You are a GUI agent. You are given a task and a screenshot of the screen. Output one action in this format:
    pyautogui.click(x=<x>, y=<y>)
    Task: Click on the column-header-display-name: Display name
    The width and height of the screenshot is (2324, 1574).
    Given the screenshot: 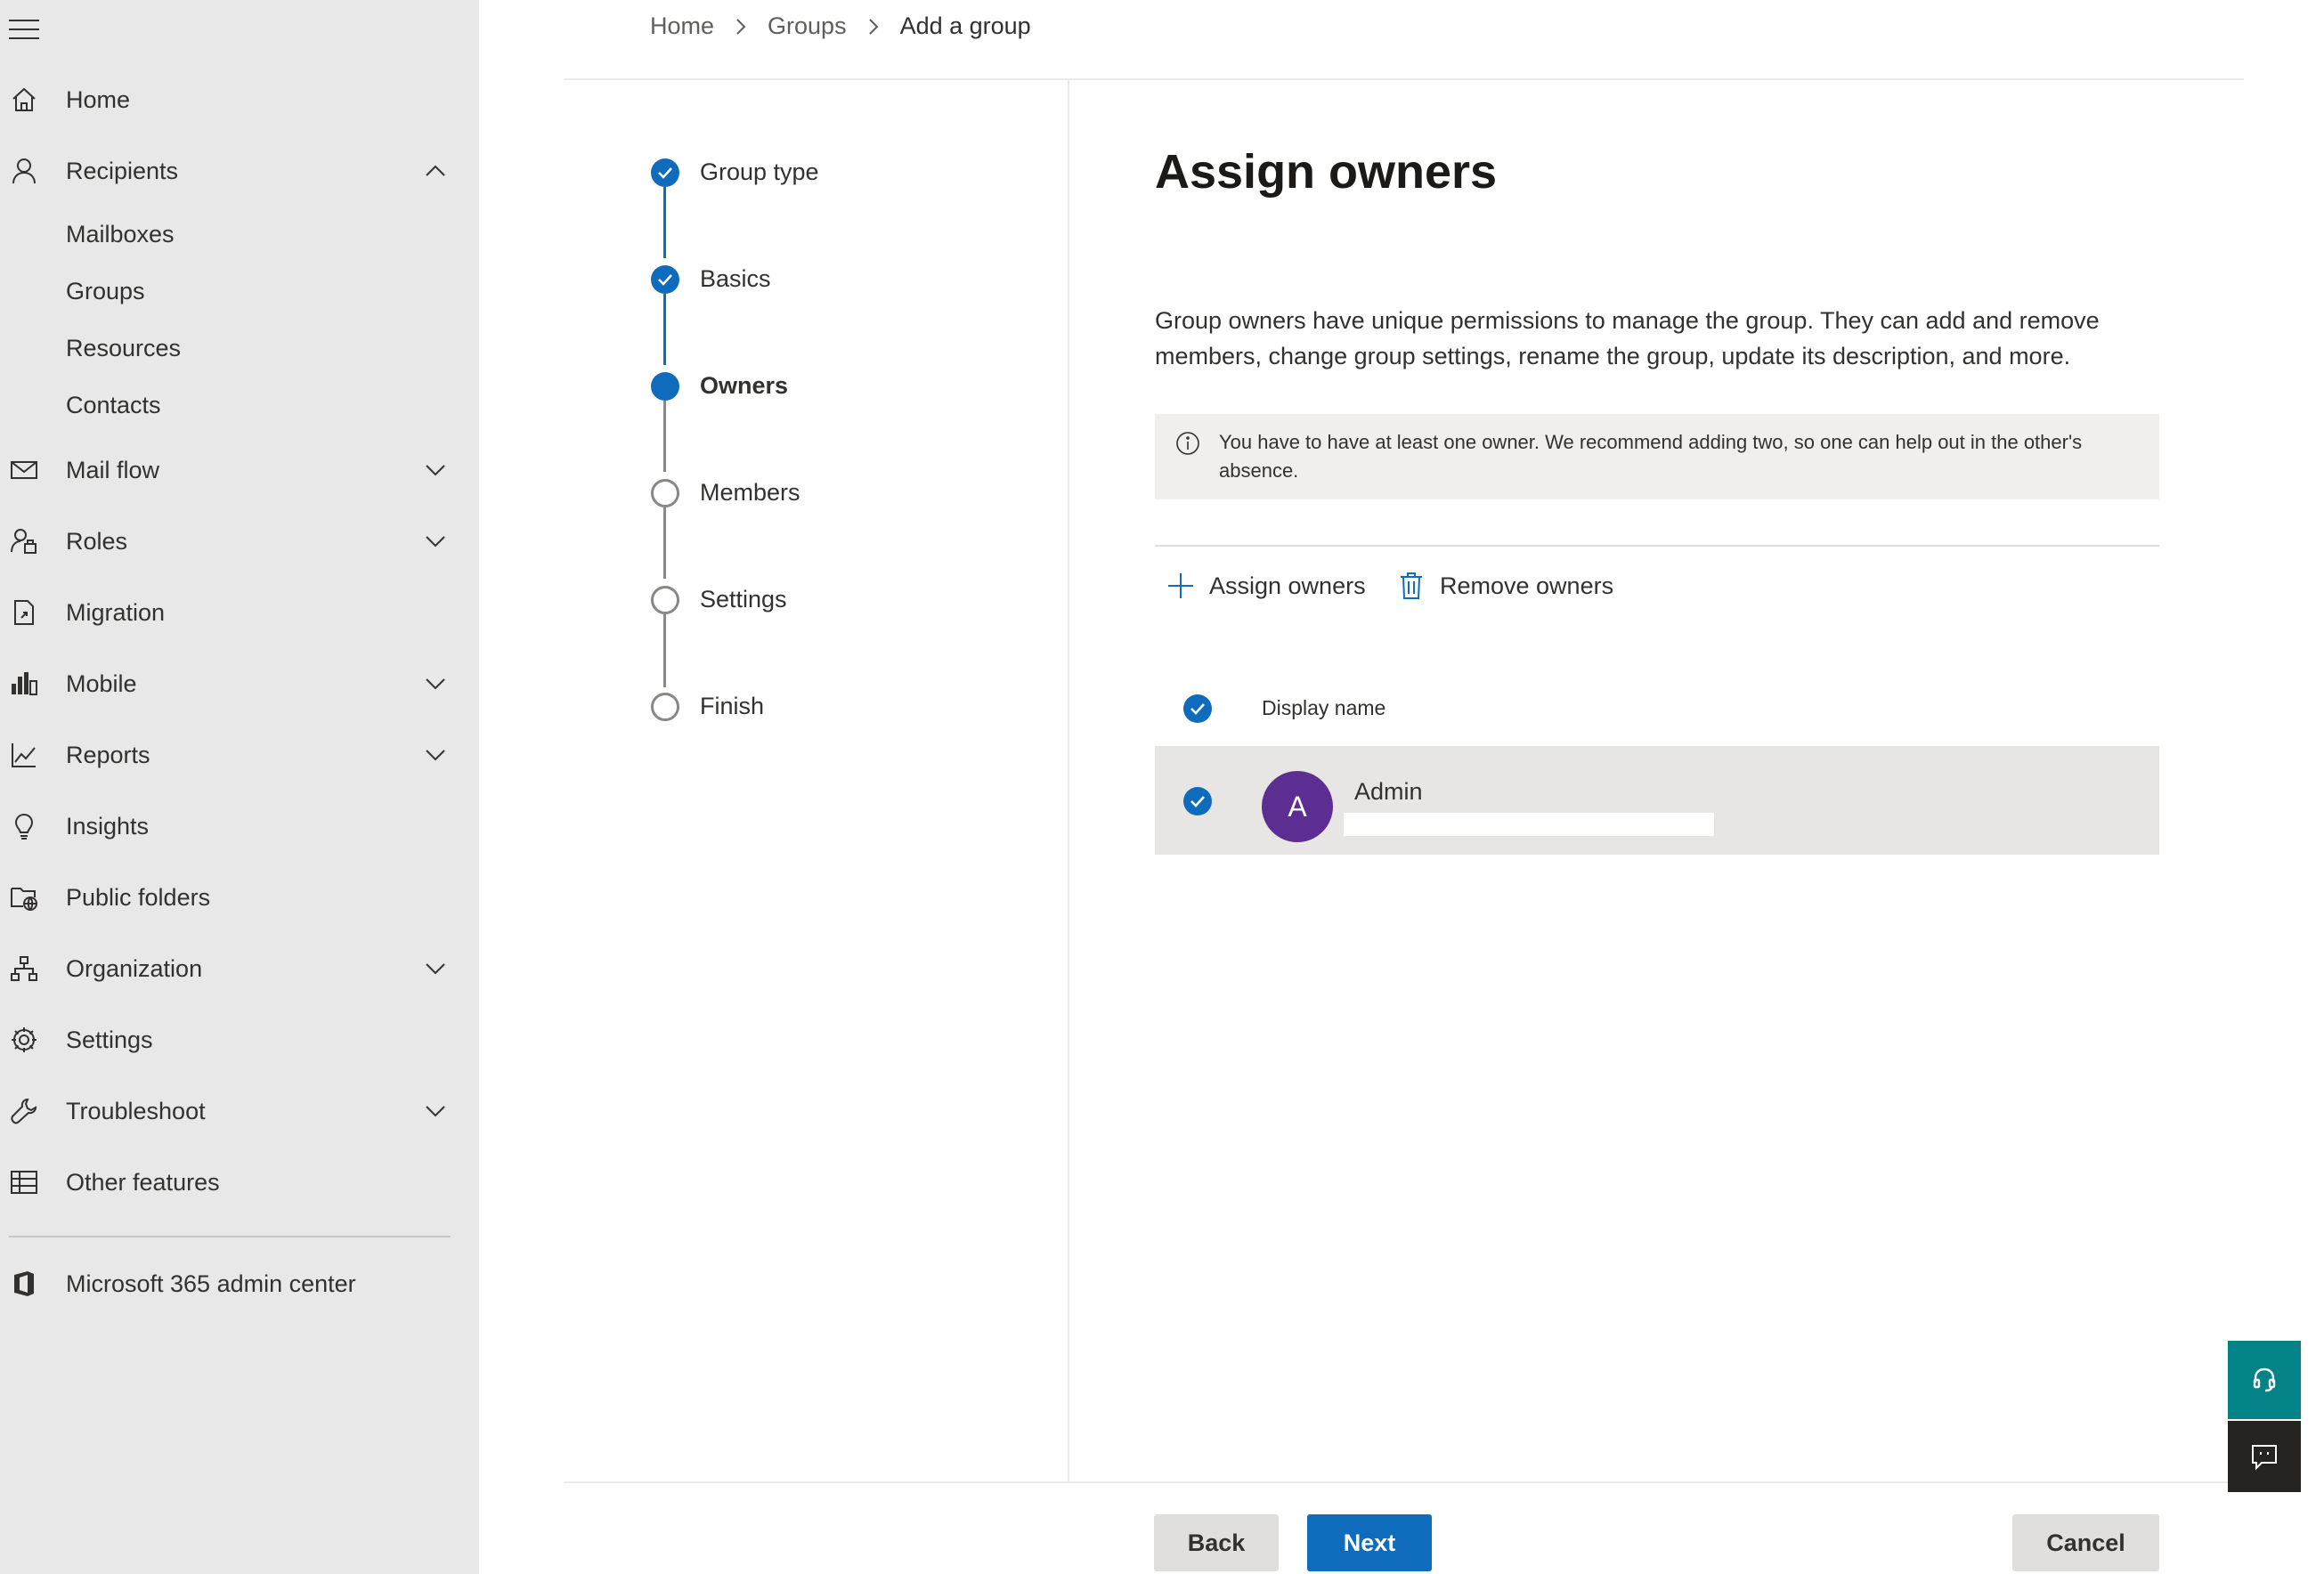 What is the action you would take?
    pyautogui.click(x=1324, y=708)
    